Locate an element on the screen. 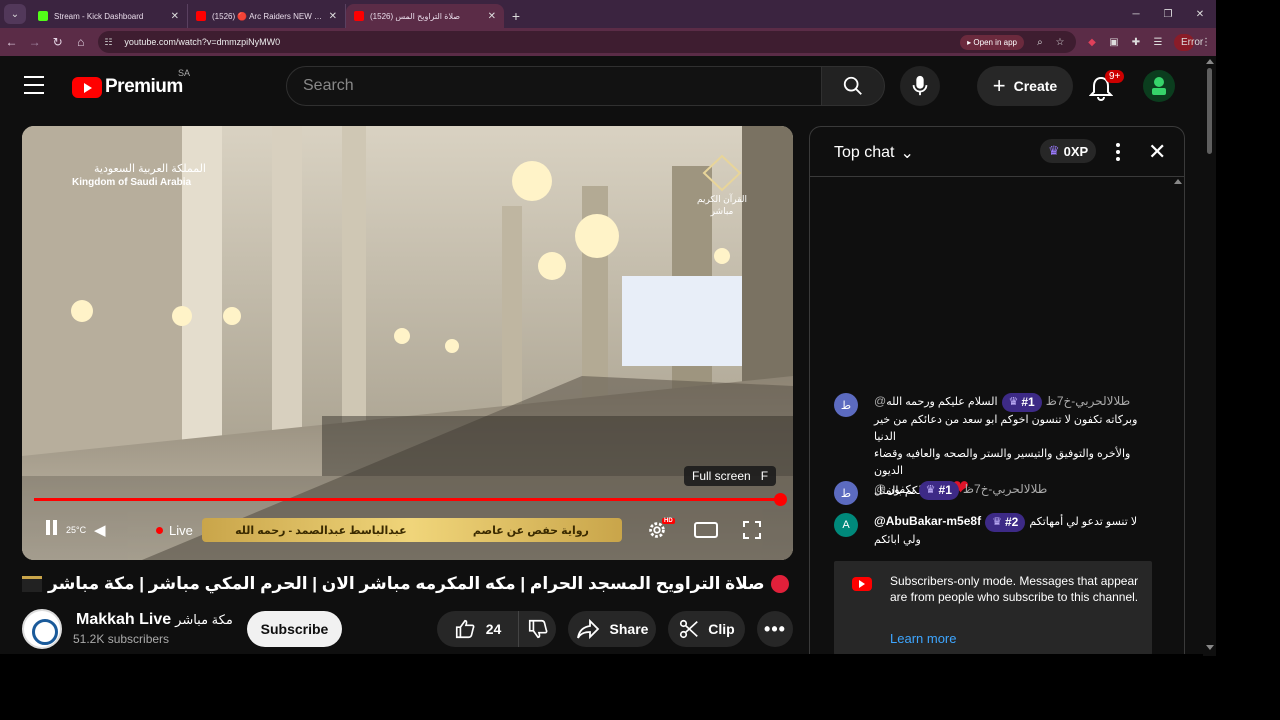  youtube-icon is located at coordinates (862, 584).